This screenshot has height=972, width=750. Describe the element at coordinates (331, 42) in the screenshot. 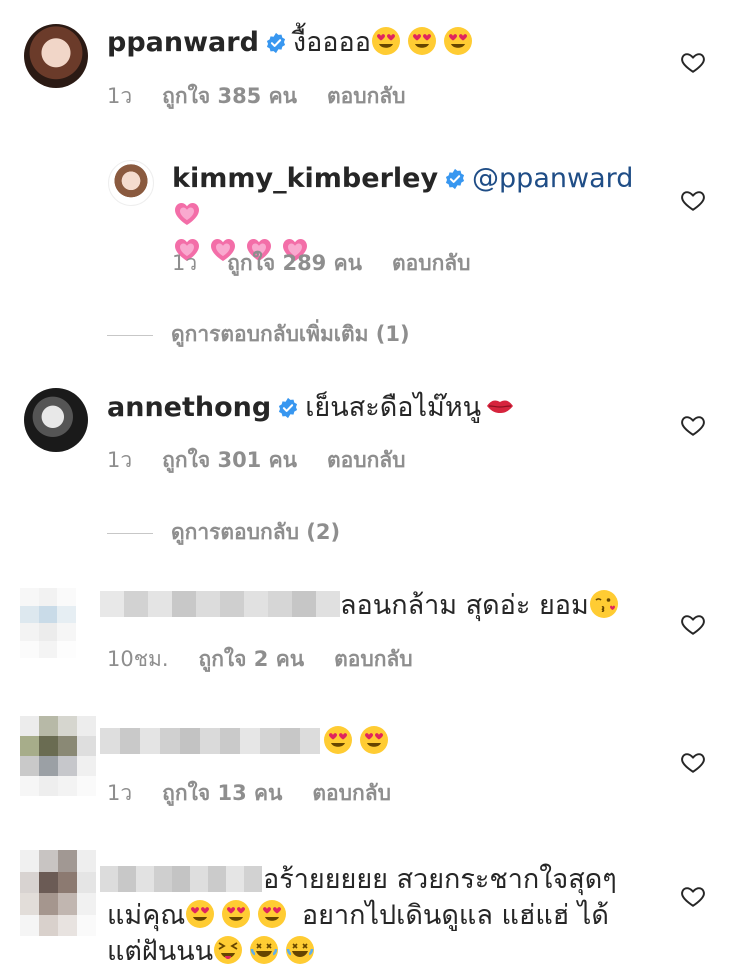

I see `comment-body: งื้ออออ` at that location.